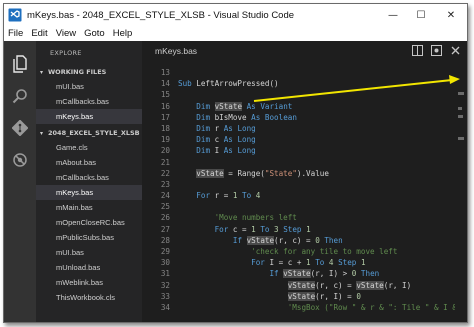  Describe the element at coordinates (298, 150) in the screenshot. I see `code-line: 20 Dim I As Long` at that location.